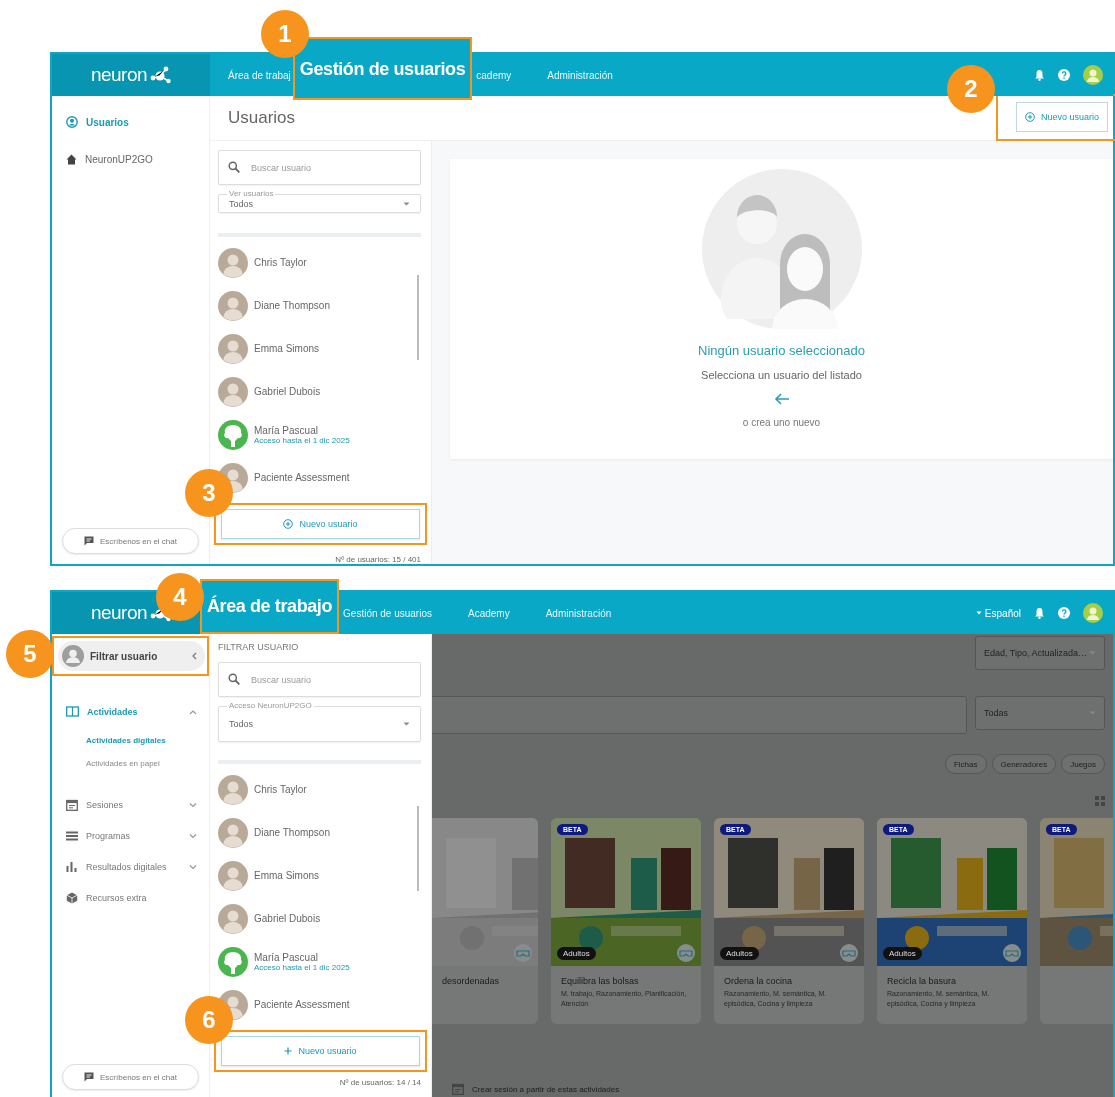 This screenshot has height=1097, width=1115. Describe the element at coordinates (781, 350) in the screenshot. I see `empty-state-title: Ningún usuario seleccionado` at that location.